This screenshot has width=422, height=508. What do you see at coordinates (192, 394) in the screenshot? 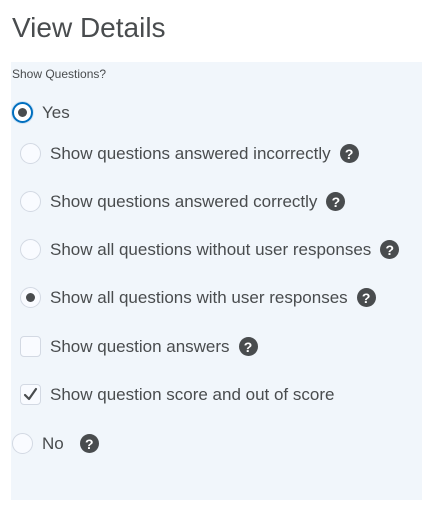
I see `show-score-label: Show question score and out of score` at bounding box center [192, 394].